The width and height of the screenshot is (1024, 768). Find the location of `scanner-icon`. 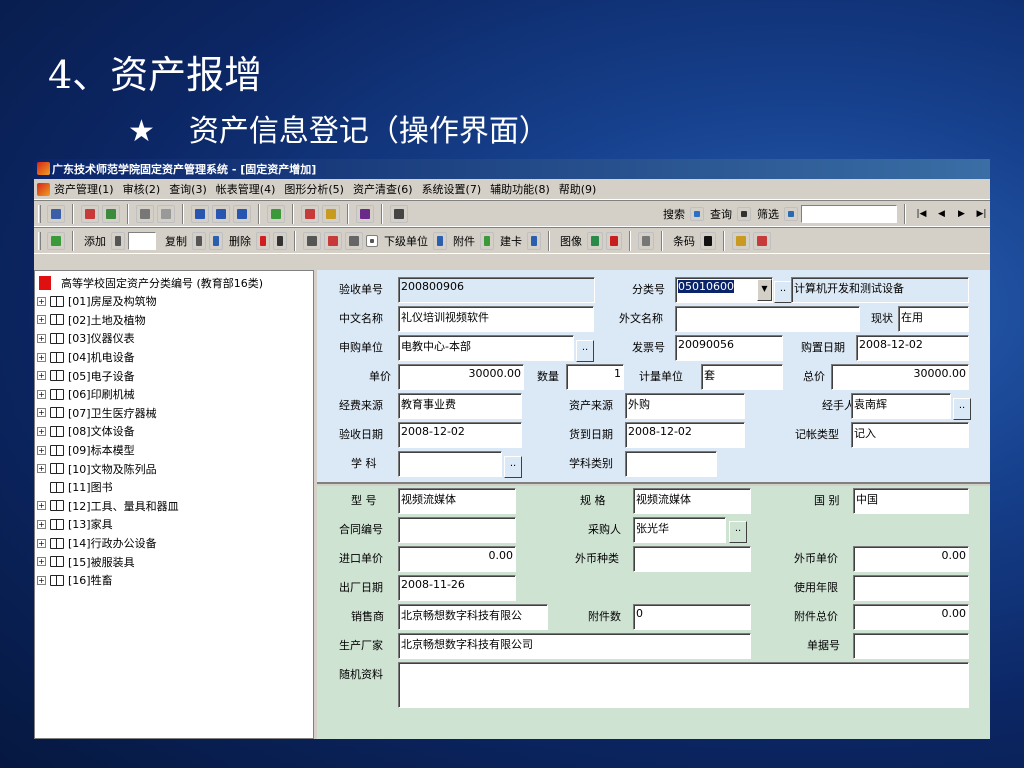

scanner-icon is located at coordinates (646, 240).